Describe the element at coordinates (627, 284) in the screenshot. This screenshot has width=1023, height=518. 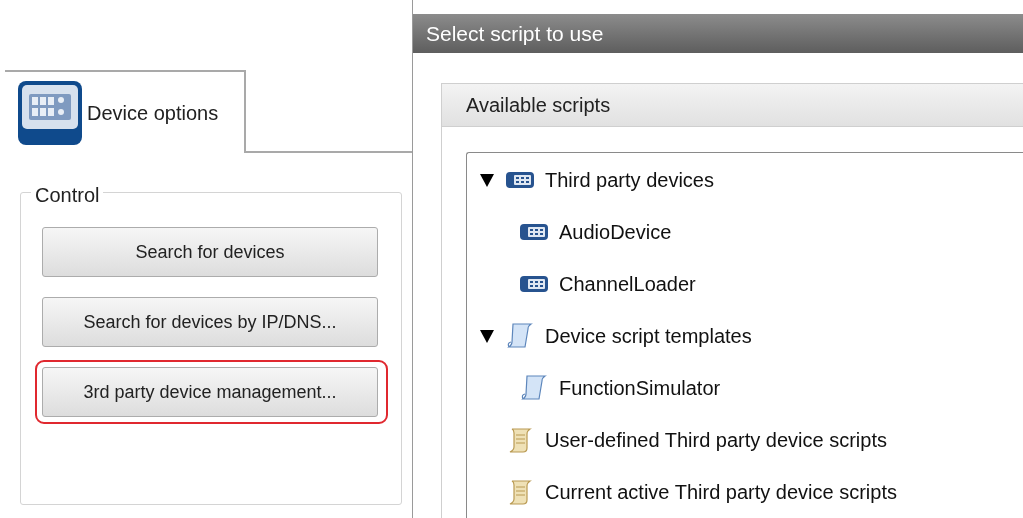
I see `tree-item: ChannelLoader` at that location.